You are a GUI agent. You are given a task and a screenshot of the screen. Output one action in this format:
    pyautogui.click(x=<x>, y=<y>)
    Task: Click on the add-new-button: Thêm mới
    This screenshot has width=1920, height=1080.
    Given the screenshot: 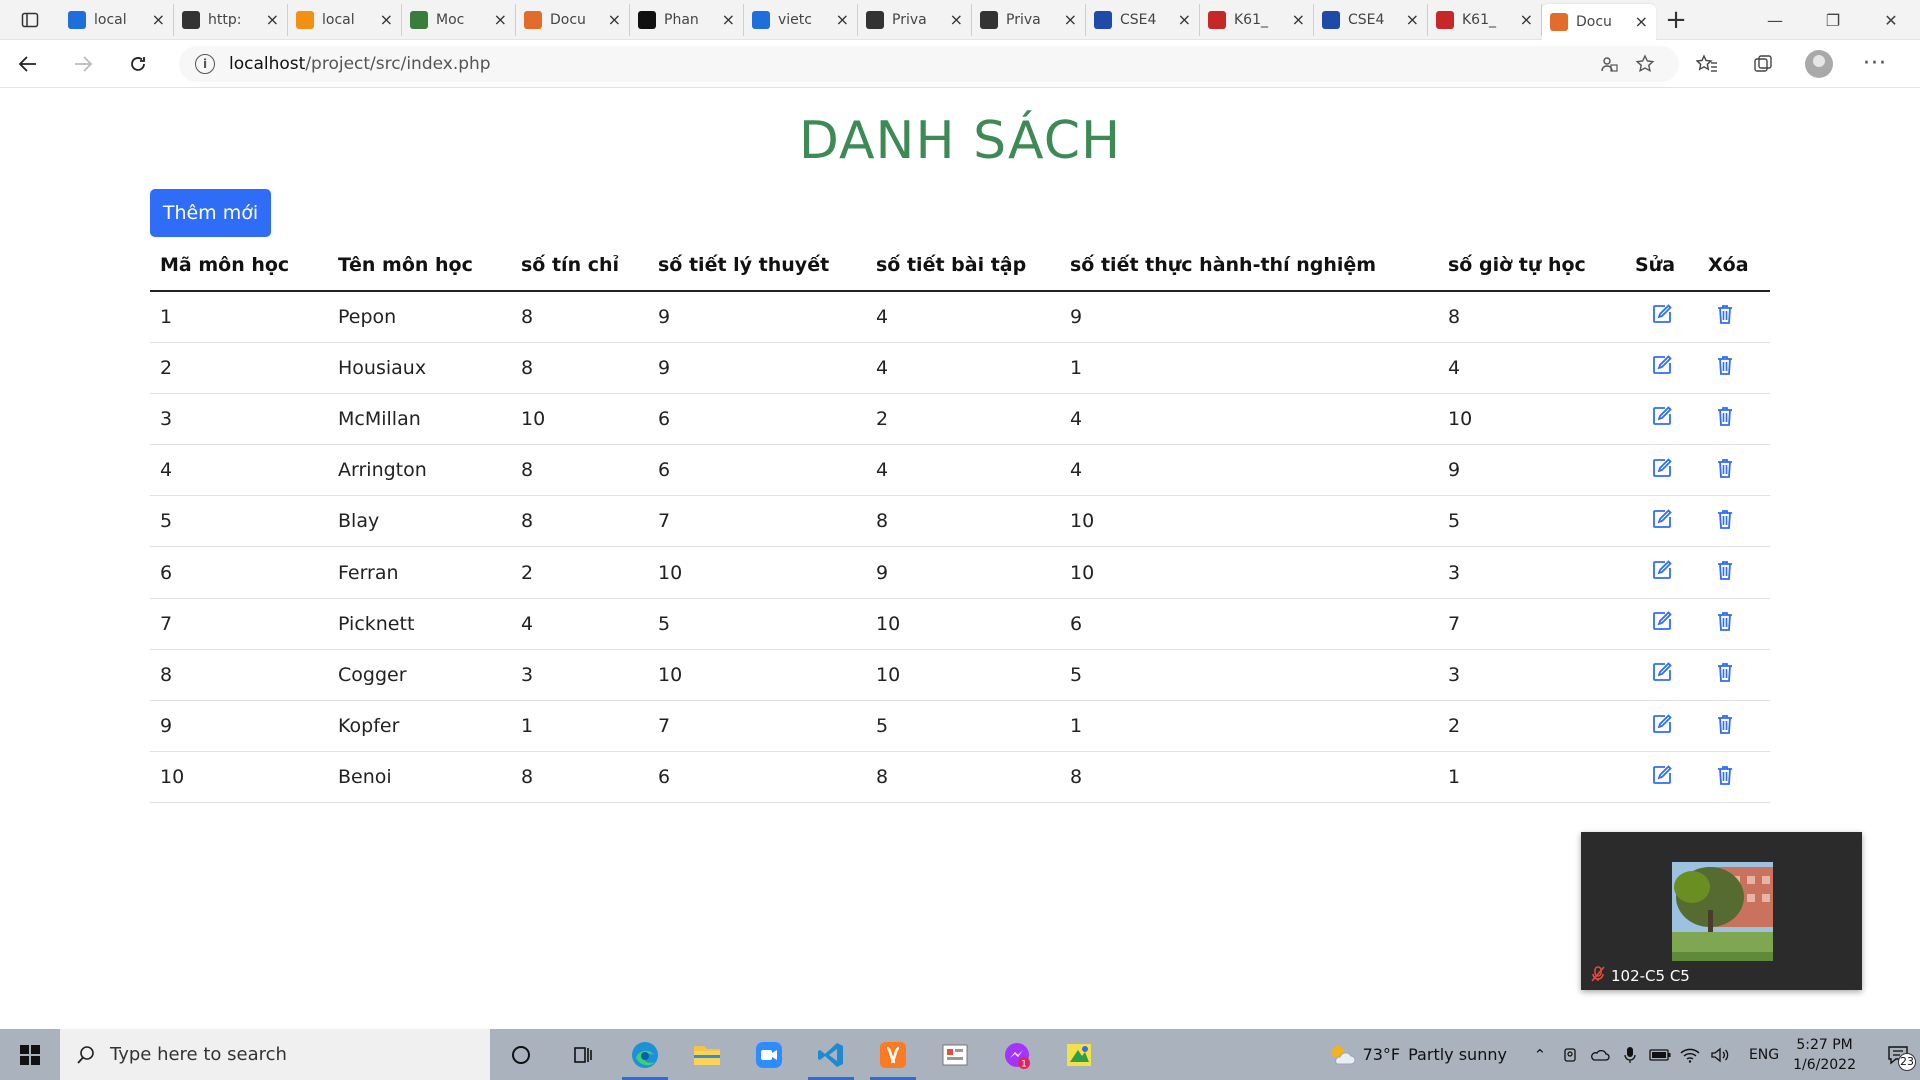 What is the action you would take?
    pyautogui.click(x=210, y=213)
    